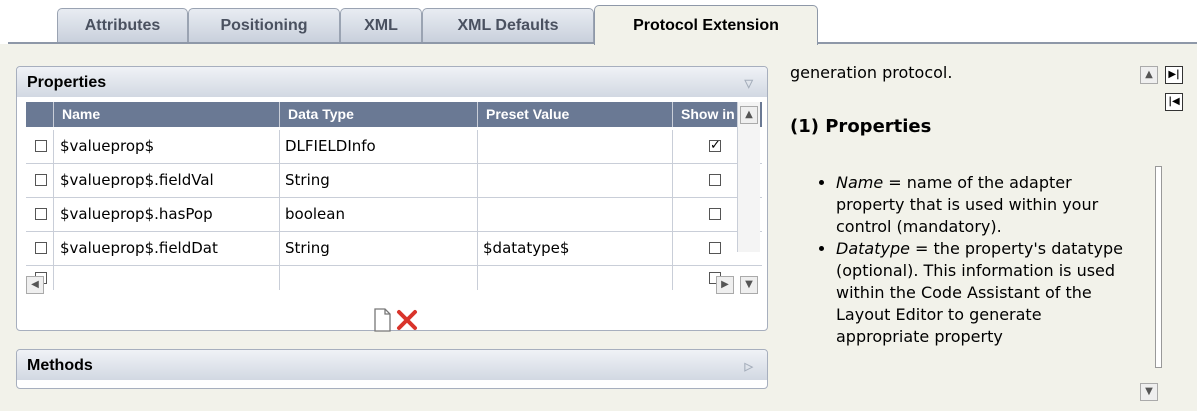 This screenshot has height=411, width=1197. Describe the element at coordinates (382, 320) in the screenshot. I see `new-document-icon` at that location.